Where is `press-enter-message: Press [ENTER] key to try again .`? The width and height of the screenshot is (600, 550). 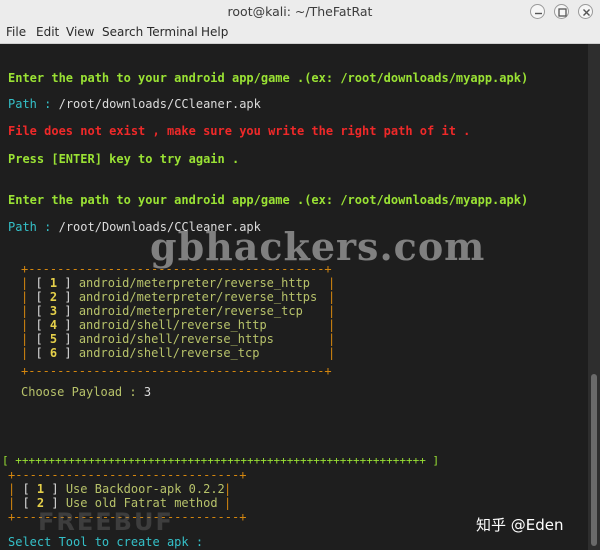 press-enter-message: Press [ENTER] key to try again . is located at coordinates (124, 159).